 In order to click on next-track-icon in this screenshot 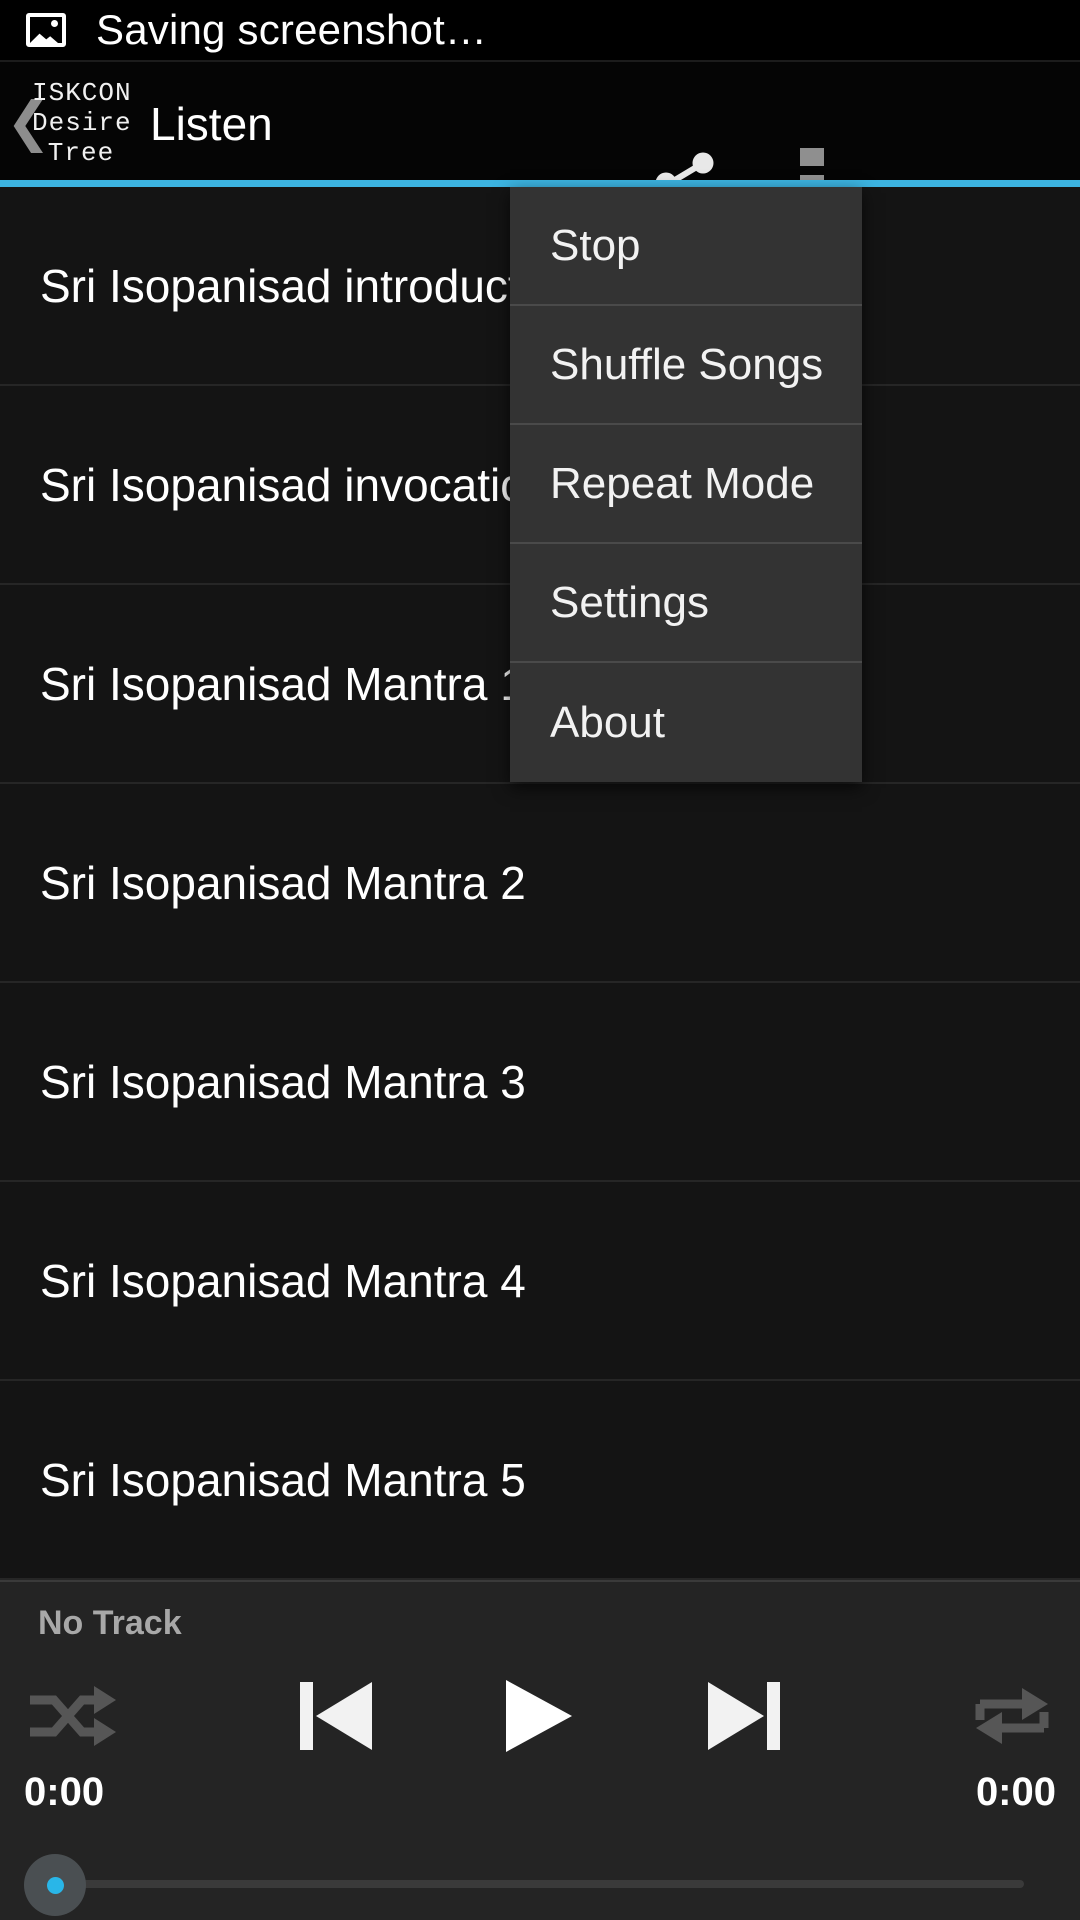, I will do `click(745, 1716)`.